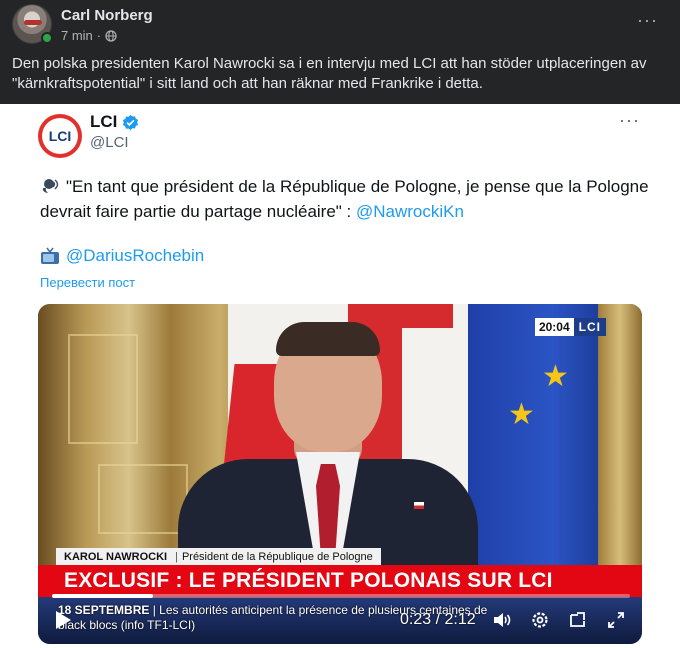 The width and height of the screenshot is (680, 648). What do you see at coordinates (538, 439) in the screenshot?
I see `flag-eu: ★ ★` at bounding box center [538, 439].